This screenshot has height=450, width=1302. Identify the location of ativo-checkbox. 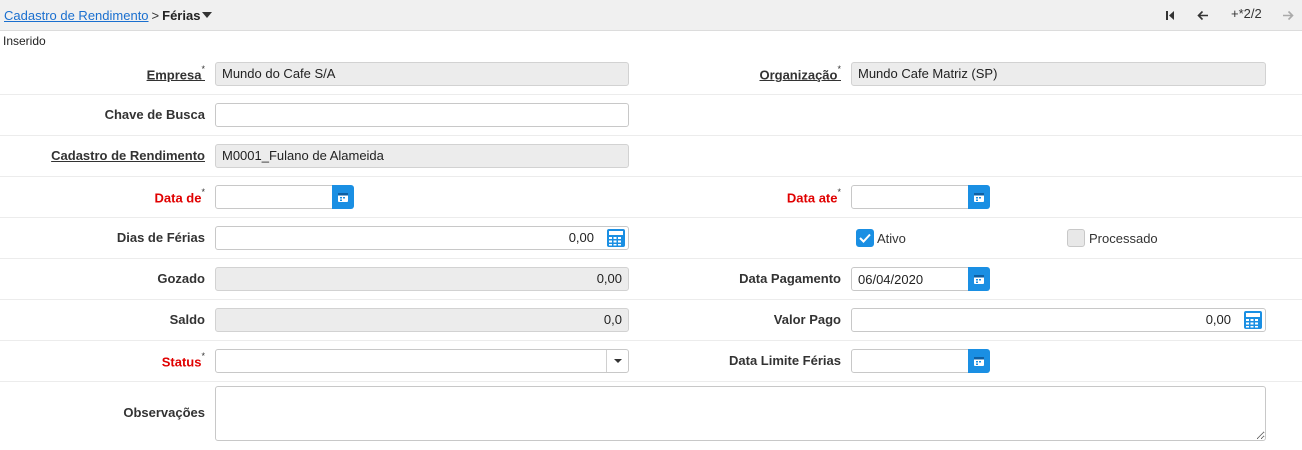
(865, 238).